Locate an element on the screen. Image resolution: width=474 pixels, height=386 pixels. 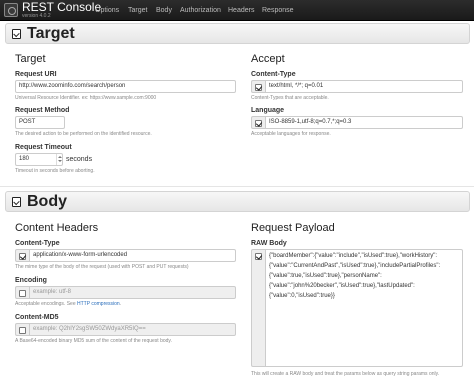
encoding-toggle is located at coordinates (22, 292).